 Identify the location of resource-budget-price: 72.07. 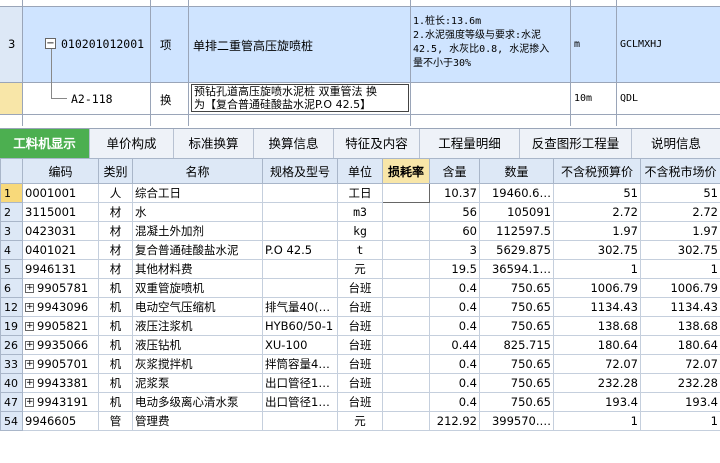
(597, 364).